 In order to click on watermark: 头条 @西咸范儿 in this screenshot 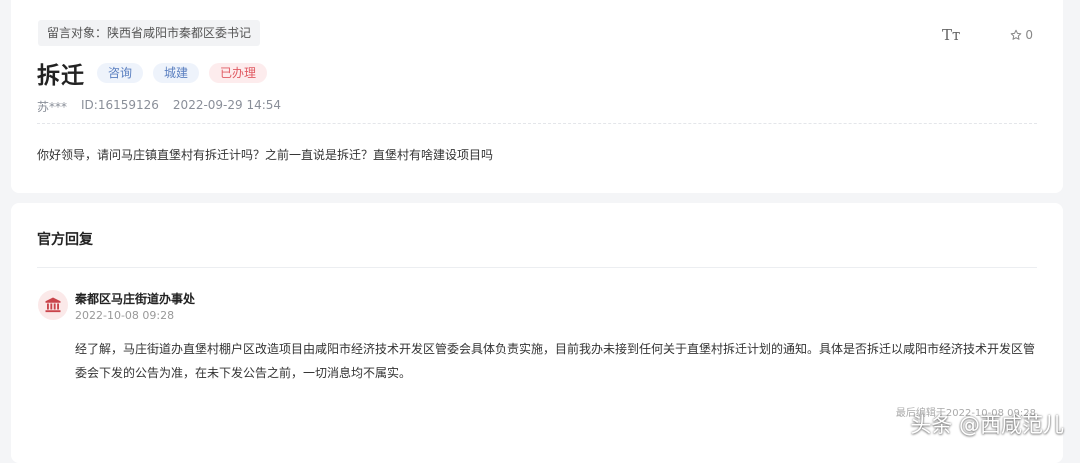, I will do `click(987, 425)`.